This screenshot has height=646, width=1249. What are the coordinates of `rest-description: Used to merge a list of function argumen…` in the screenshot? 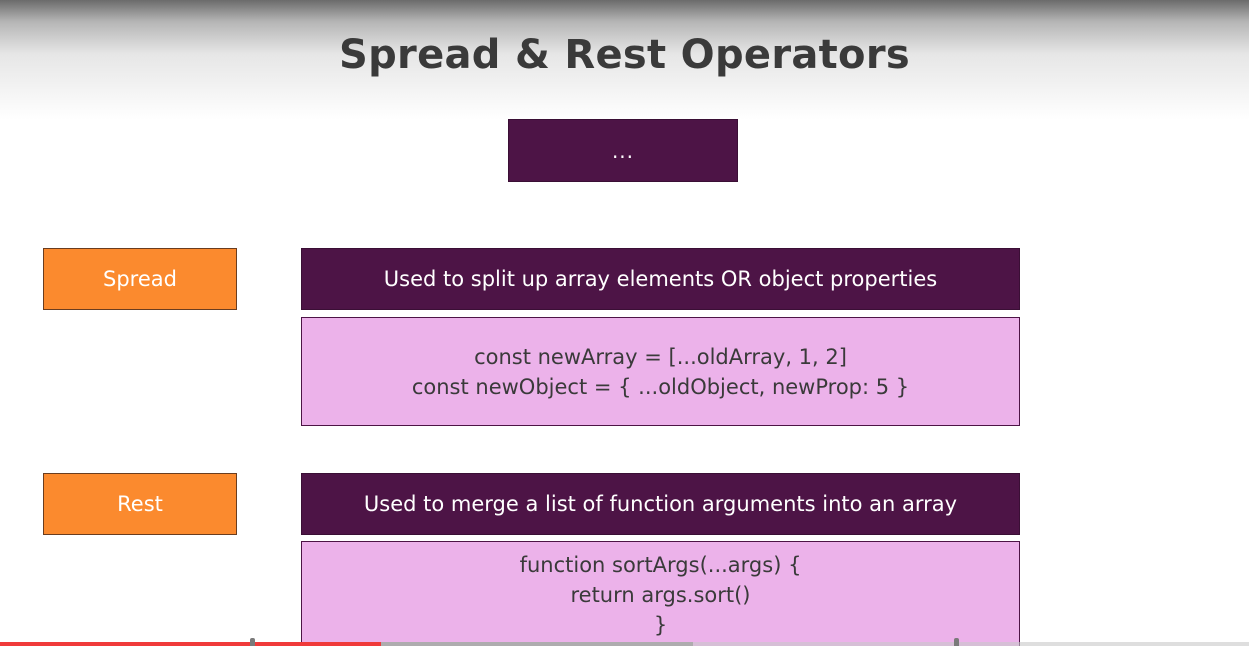 It's located at (660, 504).